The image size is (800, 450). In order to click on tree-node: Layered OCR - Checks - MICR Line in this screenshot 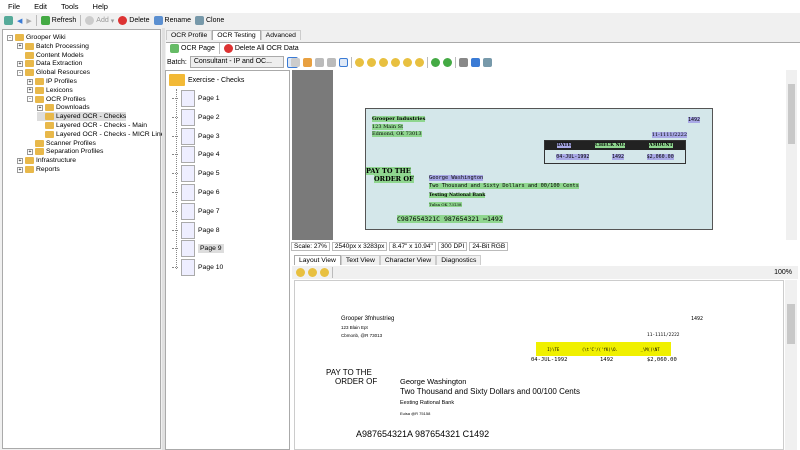, I will do `click(100, 134)`.